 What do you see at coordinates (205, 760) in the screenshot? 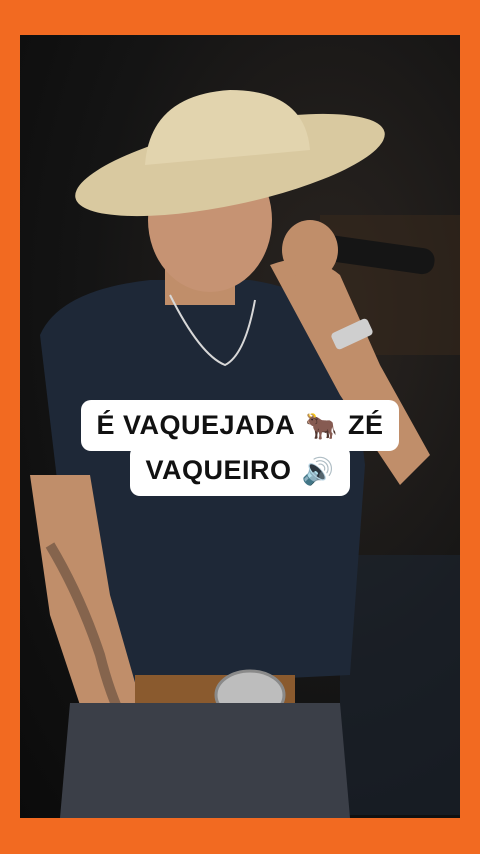
I see `jeans` at bounding box center [205, 760].